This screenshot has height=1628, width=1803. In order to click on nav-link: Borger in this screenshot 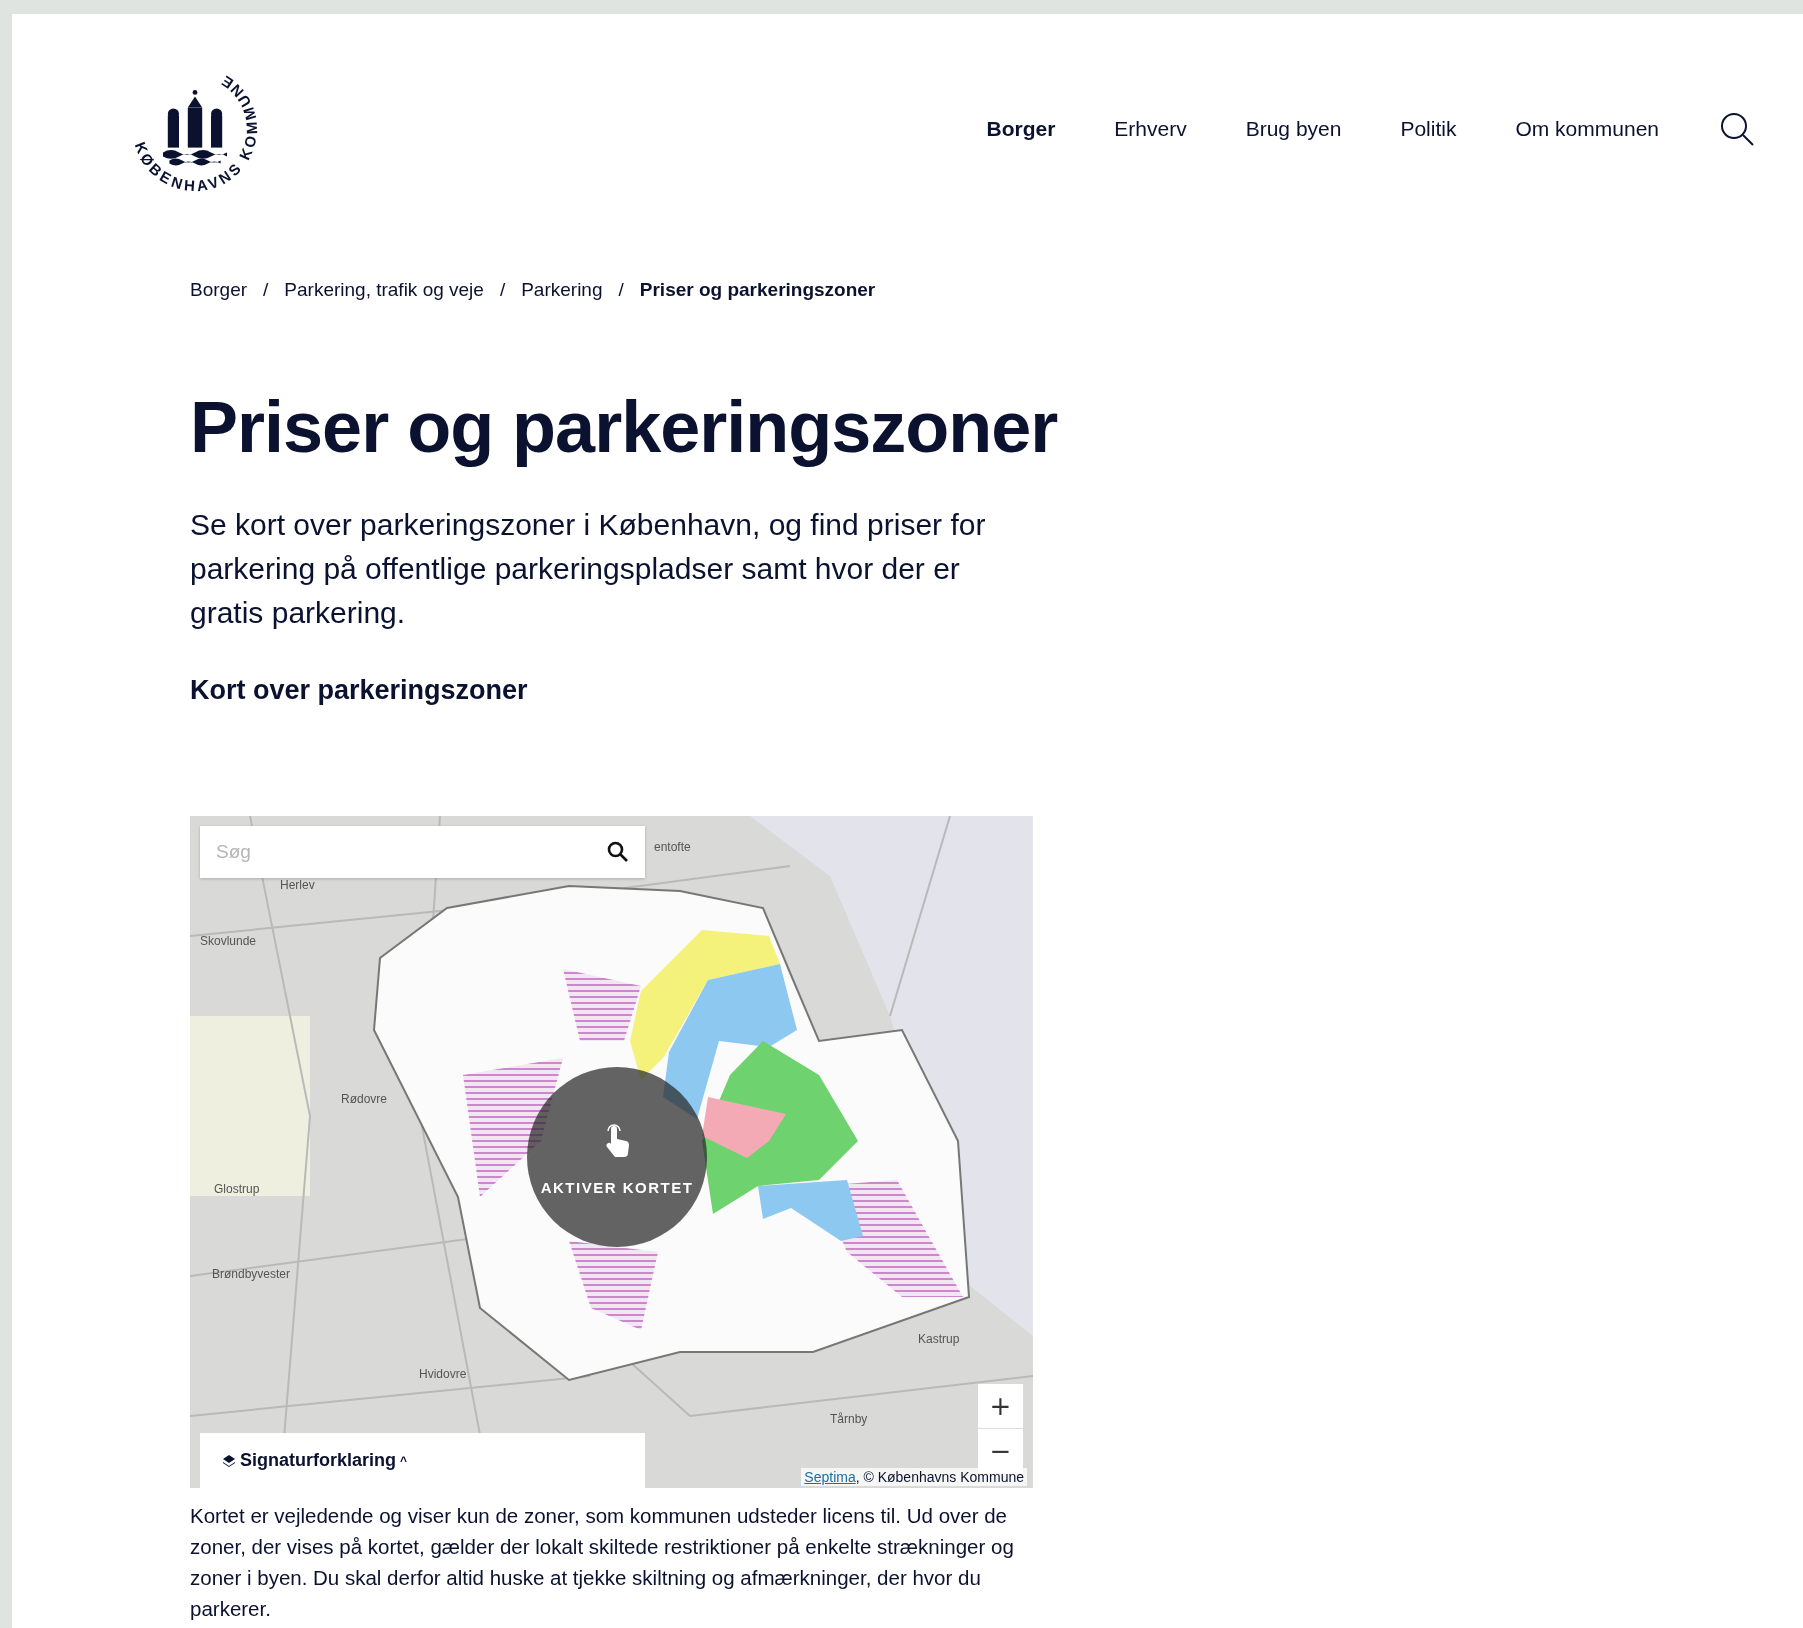, I will do `click(1021, 129)`.